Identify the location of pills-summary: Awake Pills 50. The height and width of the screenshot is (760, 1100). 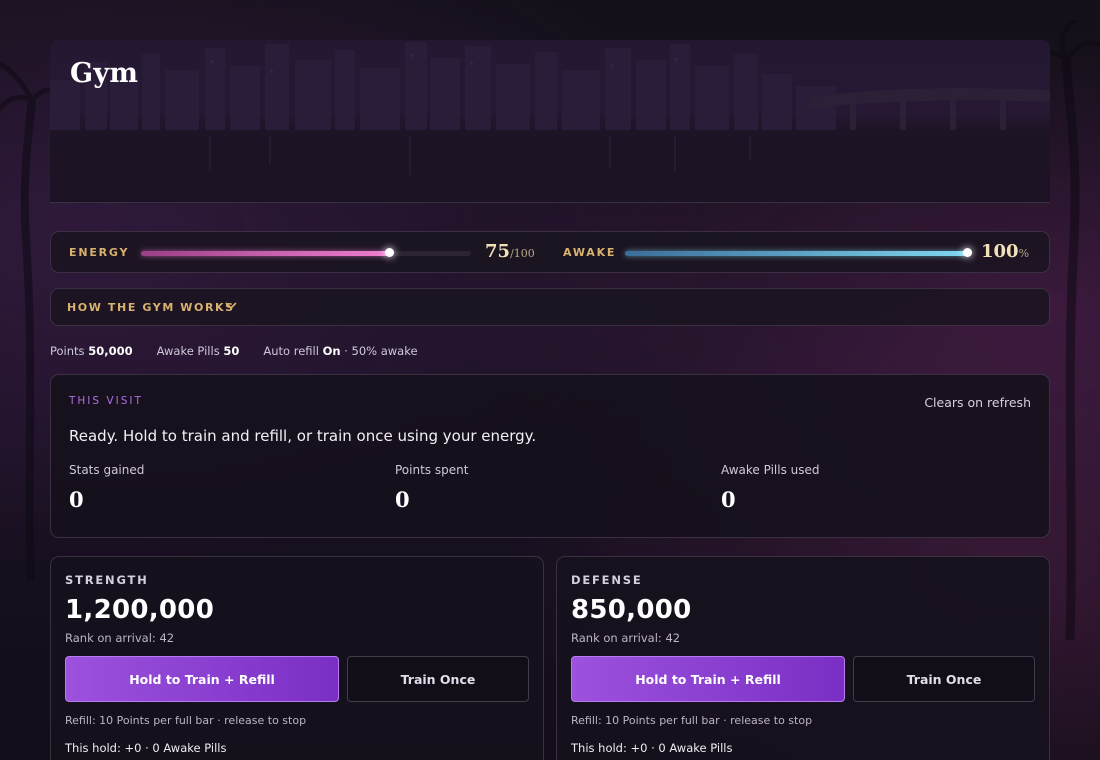
(198, 352).